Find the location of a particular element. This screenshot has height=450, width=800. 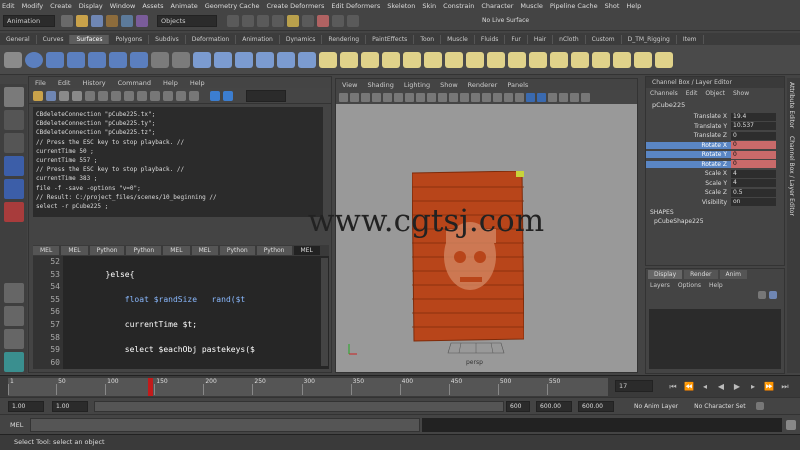

character-set-dropdown: No Character Set is located at coordinates (719, 406).